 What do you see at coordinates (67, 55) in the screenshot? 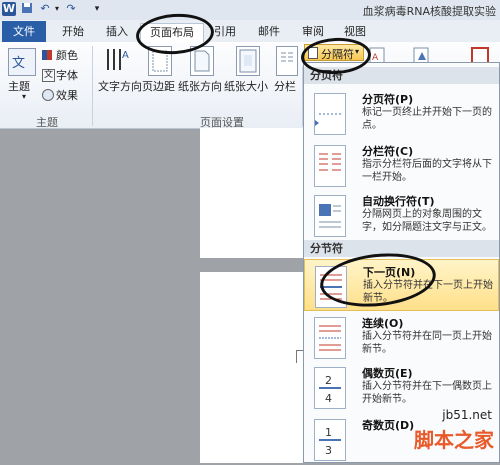
I see `colors-button: 颜色` at bounding box center [67, 55].